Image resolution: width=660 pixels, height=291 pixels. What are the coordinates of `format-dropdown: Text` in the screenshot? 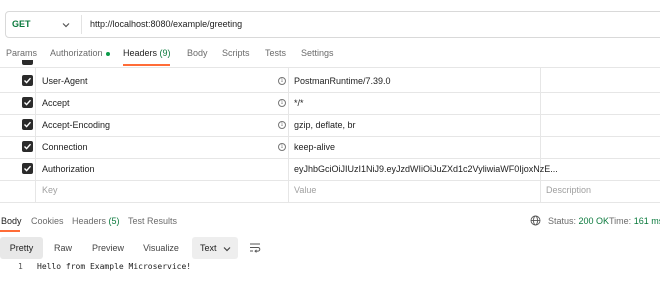 It's located at (215, 248).